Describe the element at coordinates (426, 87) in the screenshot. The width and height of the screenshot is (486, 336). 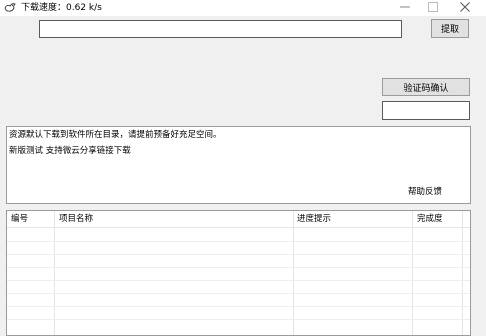
I see `verify-code-button: 验证码确认` at that location.